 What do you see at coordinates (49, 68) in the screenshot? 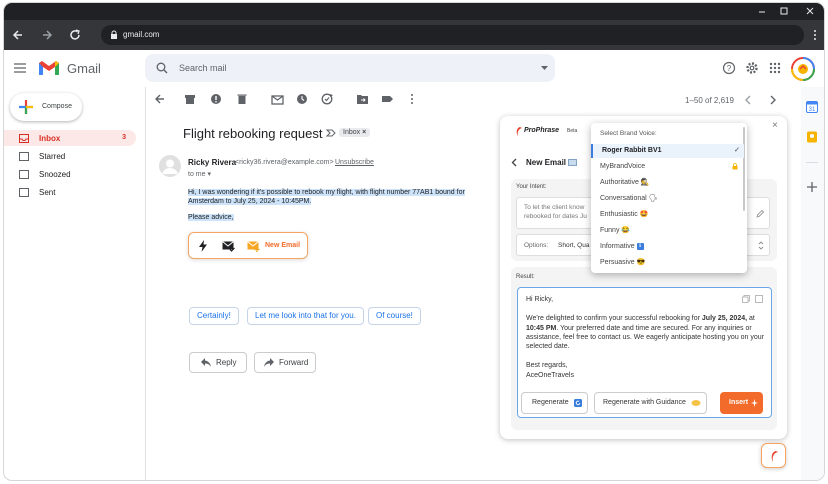
I see `gmail-logo-icon` at bounding box center [49, 68].